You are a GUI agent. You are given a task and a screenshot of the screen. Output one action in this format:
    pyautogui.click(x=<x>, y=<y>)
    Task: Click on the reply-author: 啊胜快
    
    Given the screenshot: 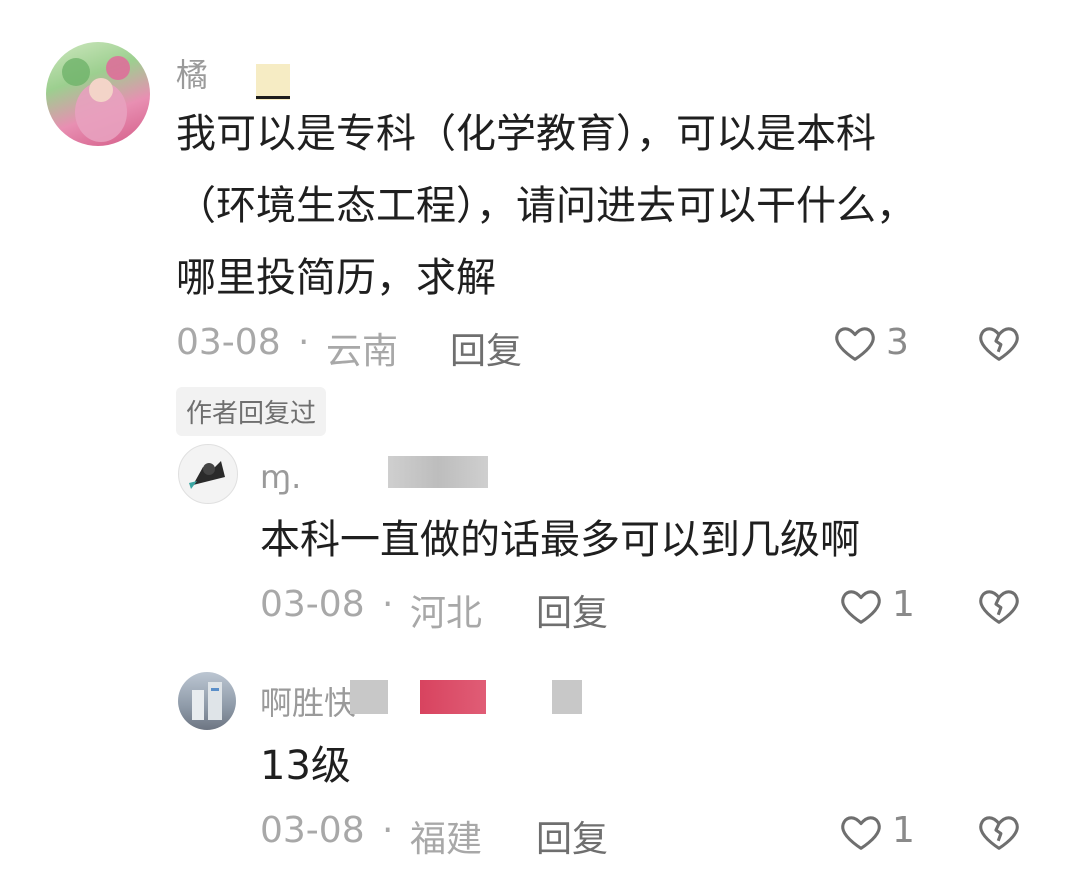 What is the action you would take?
    pyautogui.click(x=308, y=701)
    